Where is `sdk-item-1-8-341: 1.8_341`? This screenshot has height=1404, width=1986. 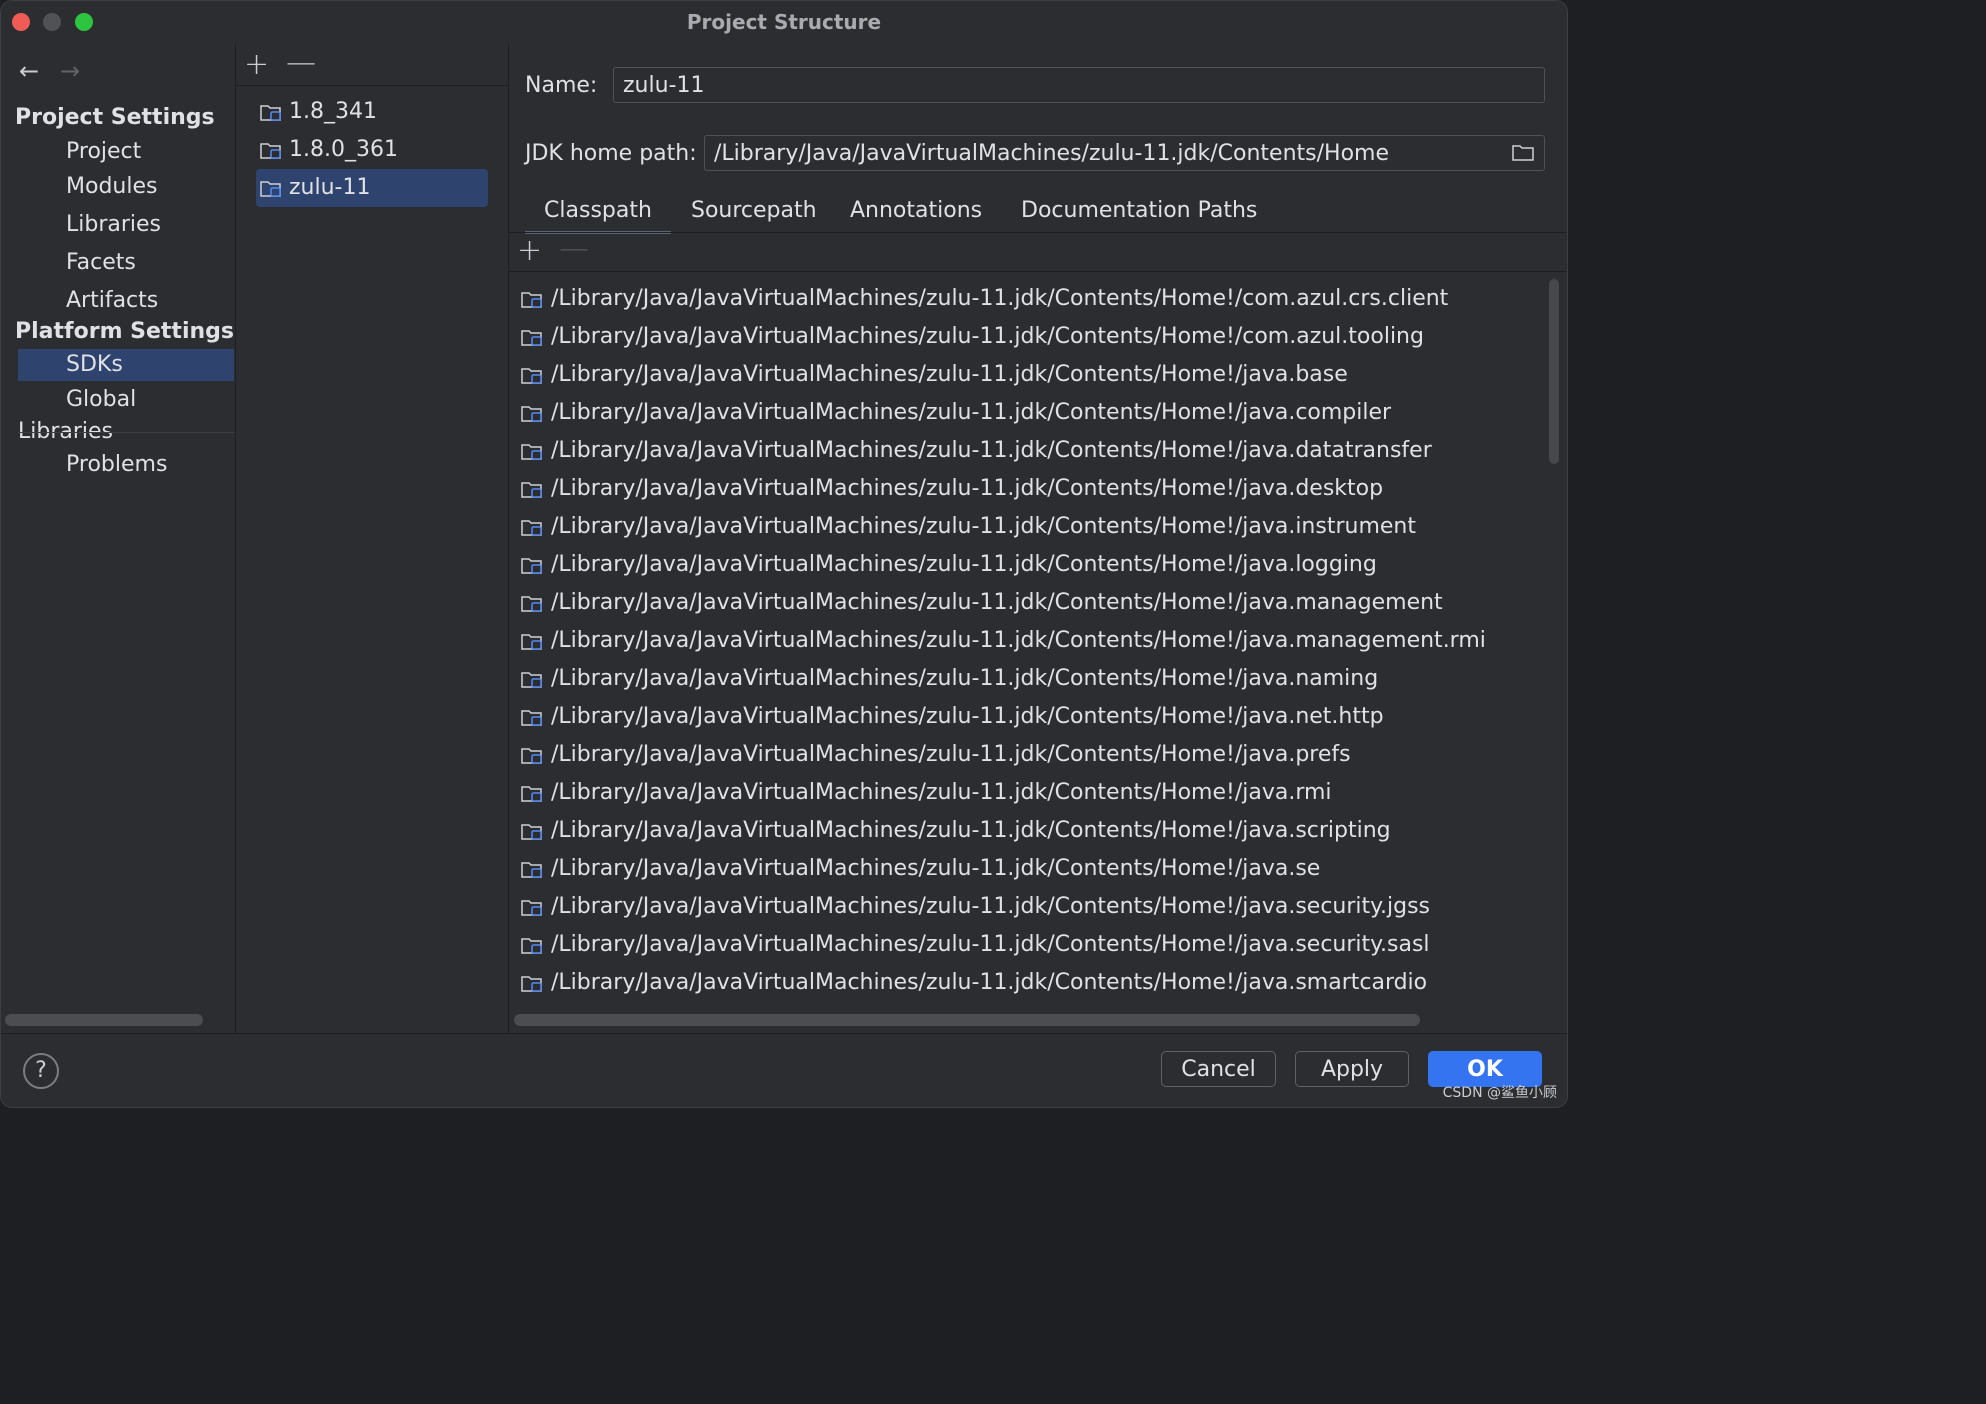
sdk-item-1-8-341: 1.8_341 is located at coordinates (372, 112).